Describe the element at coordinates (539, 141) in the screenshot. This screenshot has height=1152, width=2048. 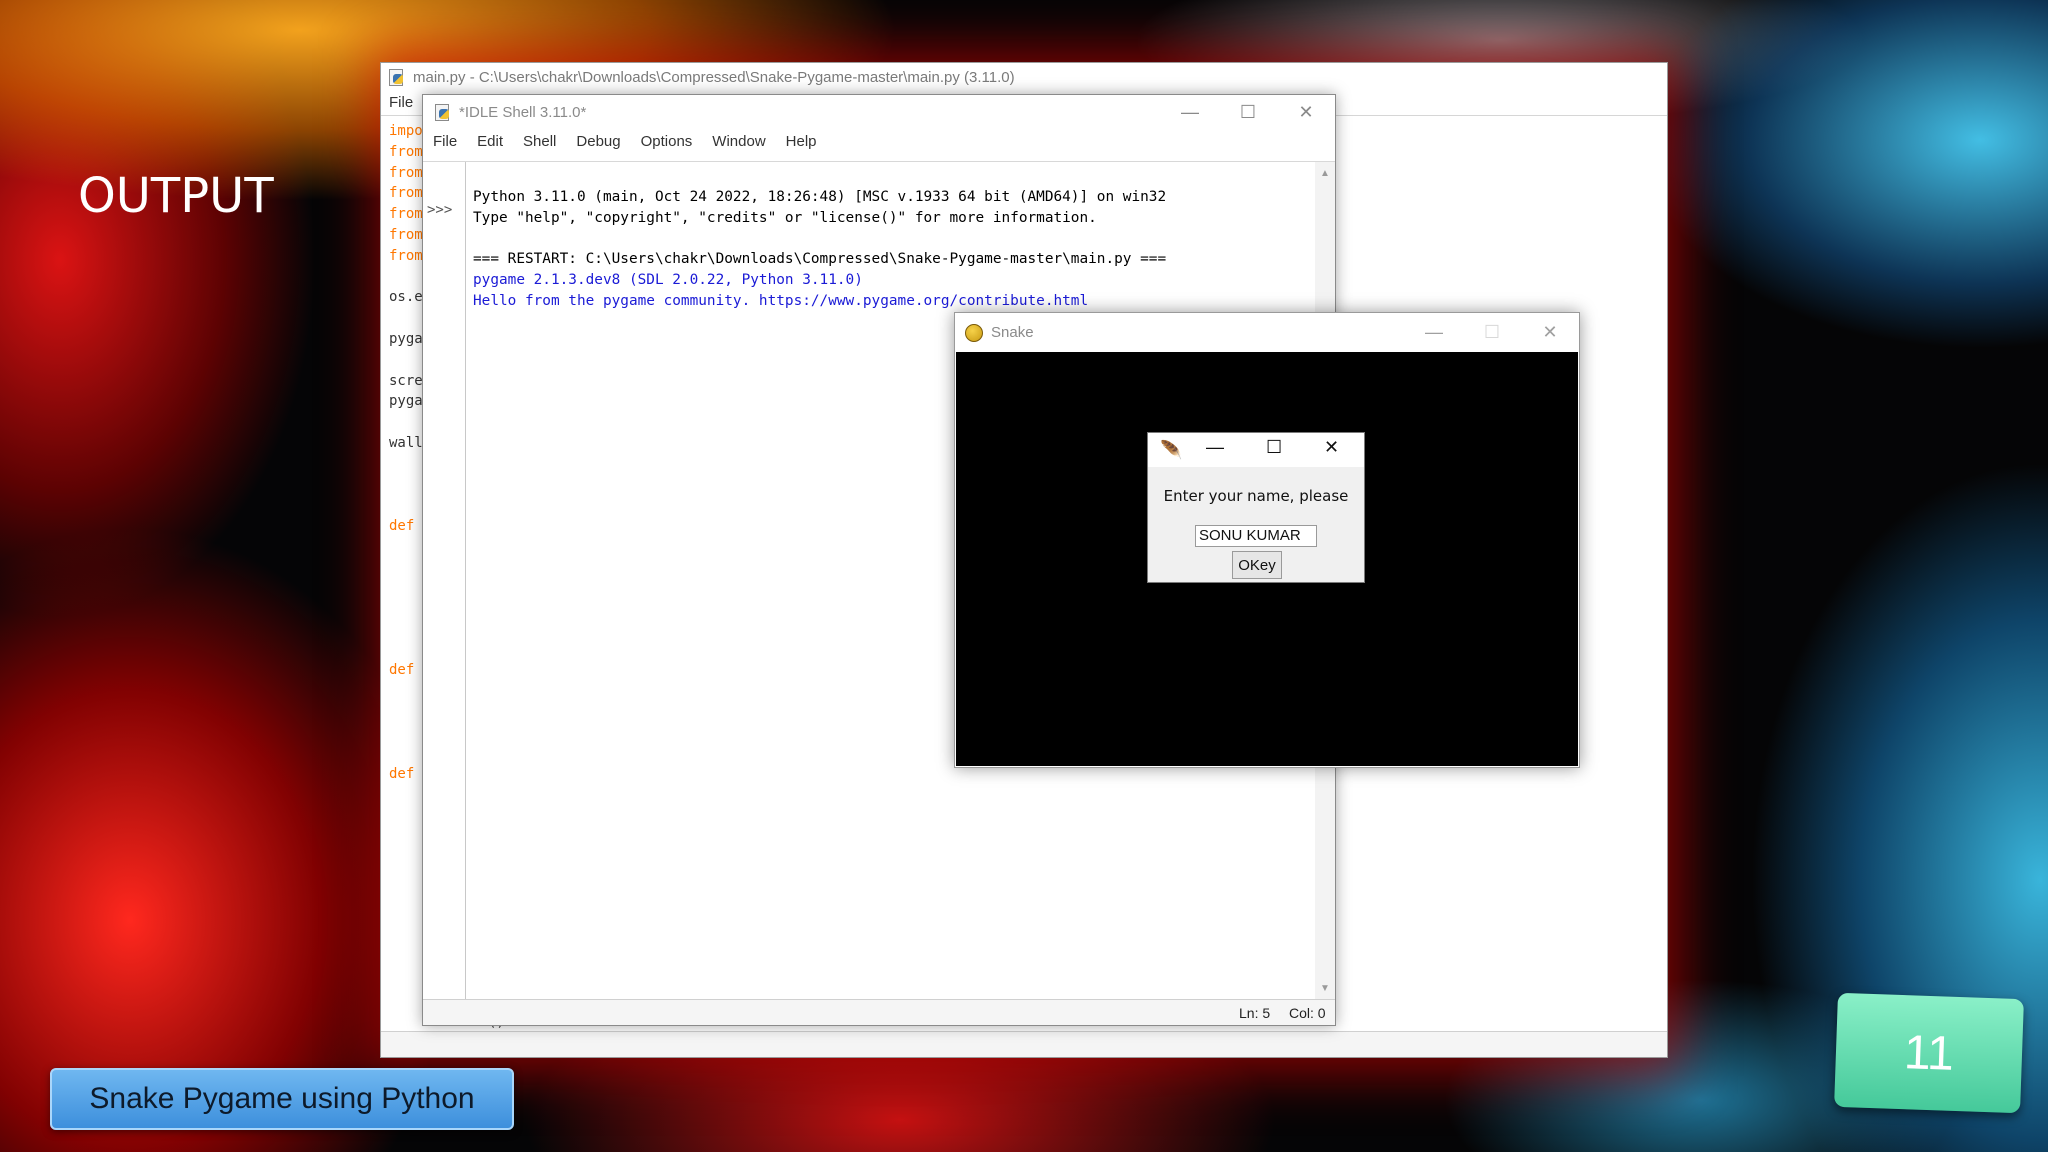
I see `shell-menu-shell: Shell` at that location.